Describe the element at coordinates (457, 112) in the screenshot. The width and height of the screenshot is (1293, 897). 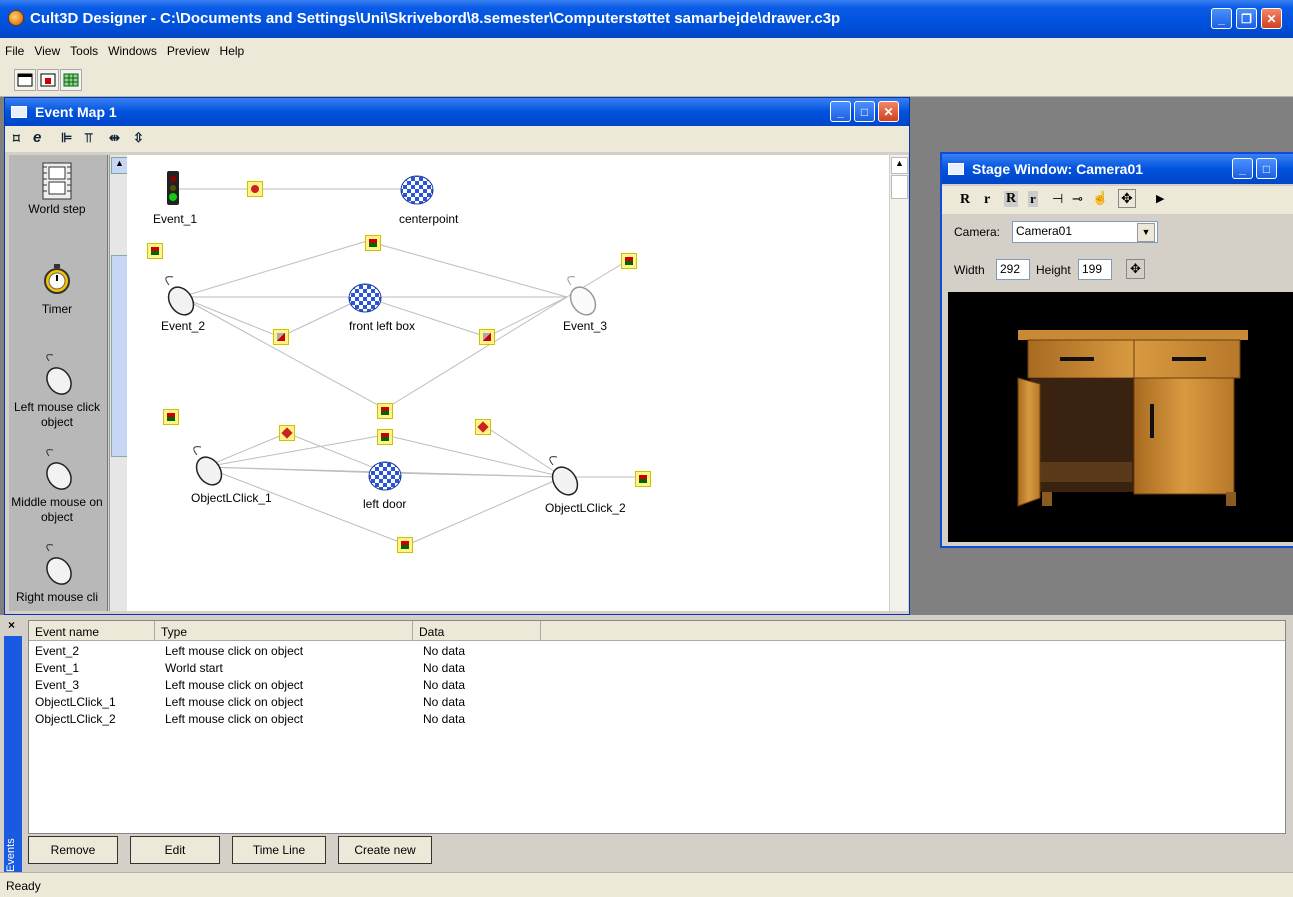
I see `event-map-titlebar: Event Map 1 _ □ ✕` at that location.